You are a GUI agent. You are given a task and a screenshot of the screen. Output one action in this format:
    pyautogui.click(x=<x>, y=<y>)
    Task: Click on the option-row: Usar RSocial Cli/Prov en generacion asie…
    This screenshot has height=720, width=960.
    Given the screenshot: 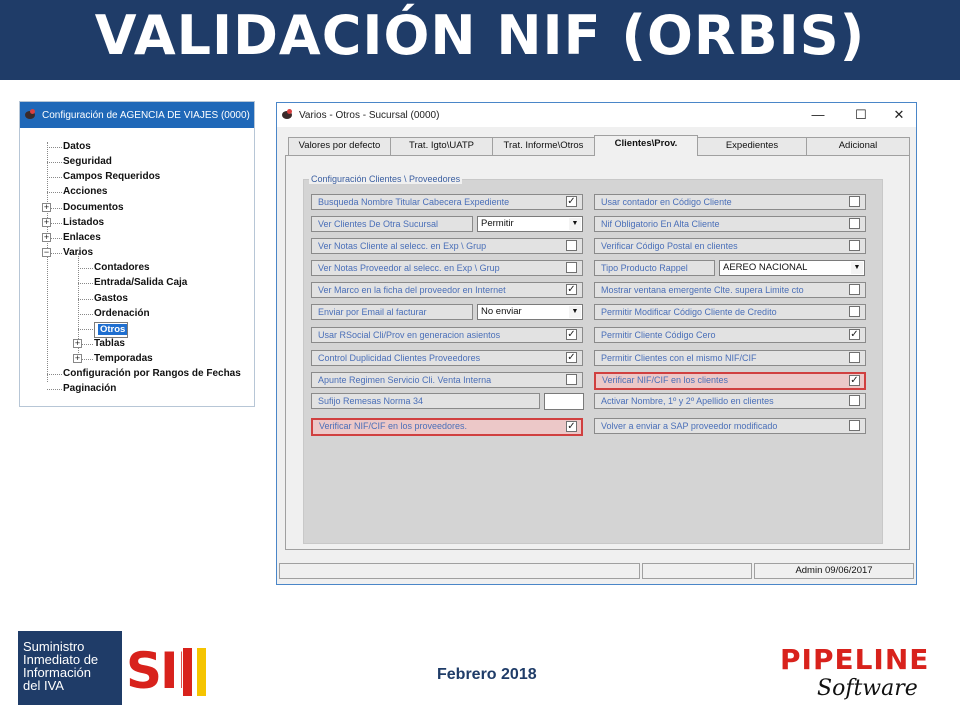 What is the action you would take?
    pyautogui.click(x=447, y=335)
    